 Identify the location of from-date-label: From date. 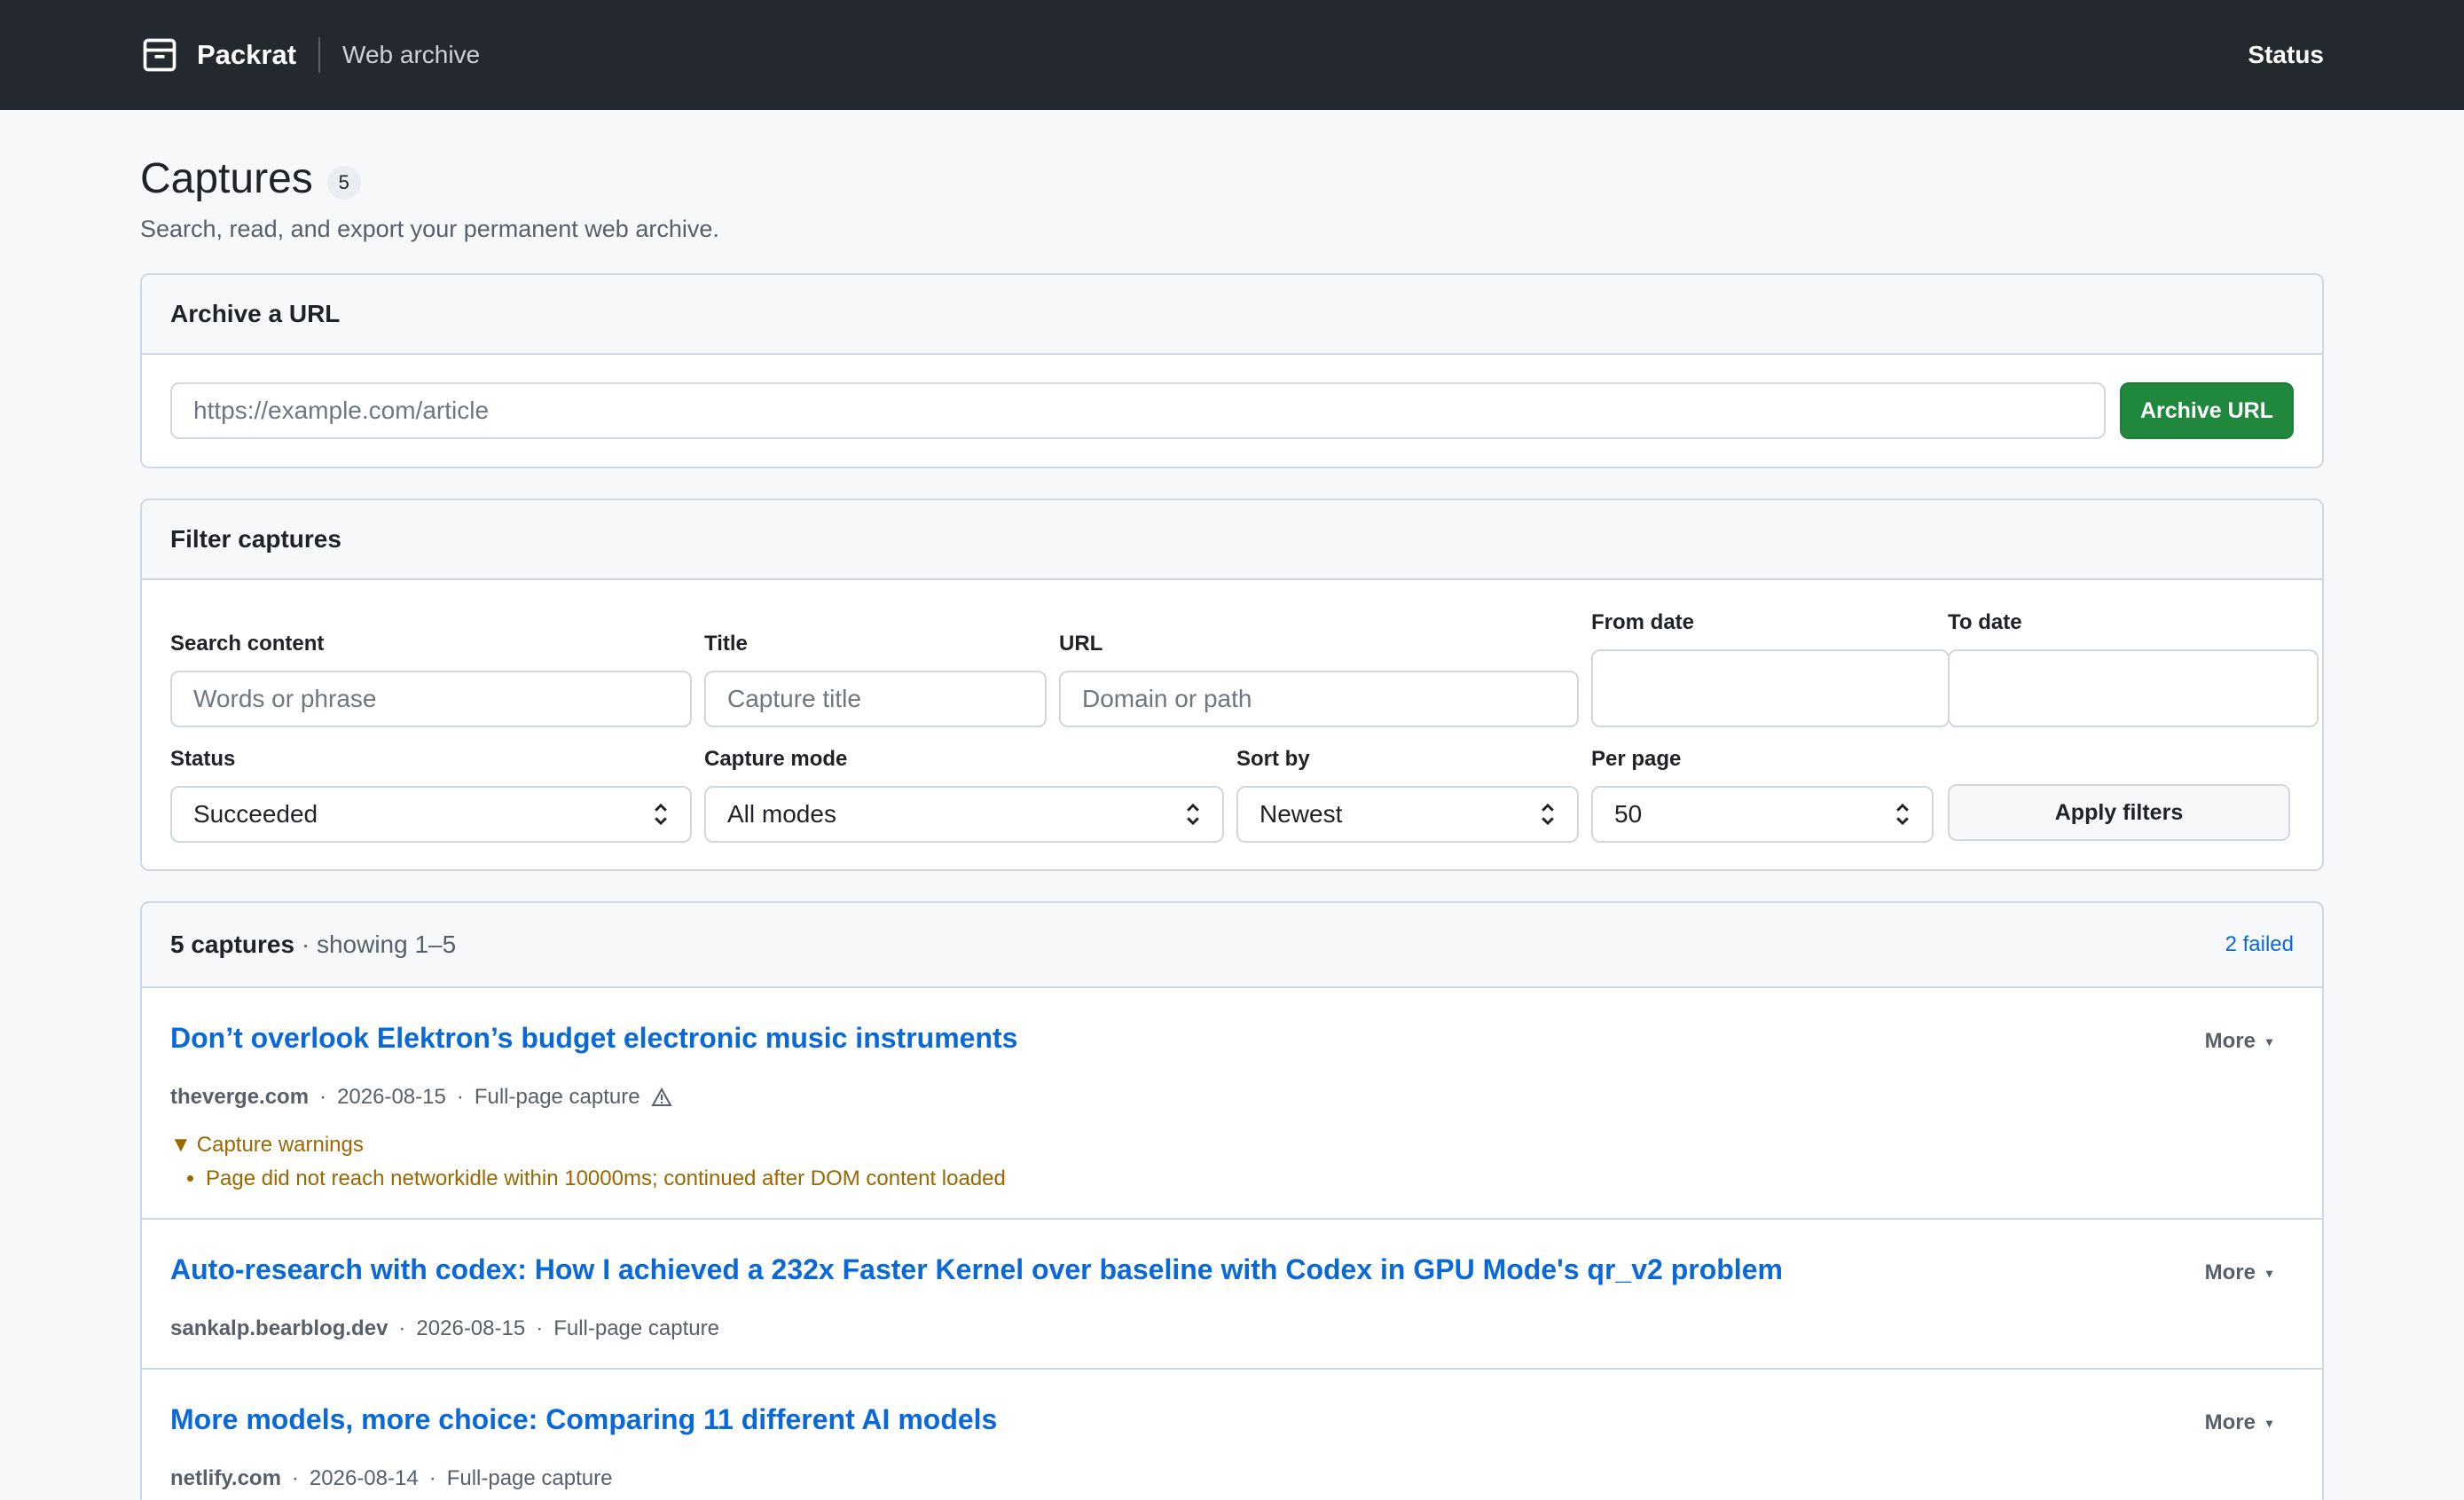
(1643, 622).